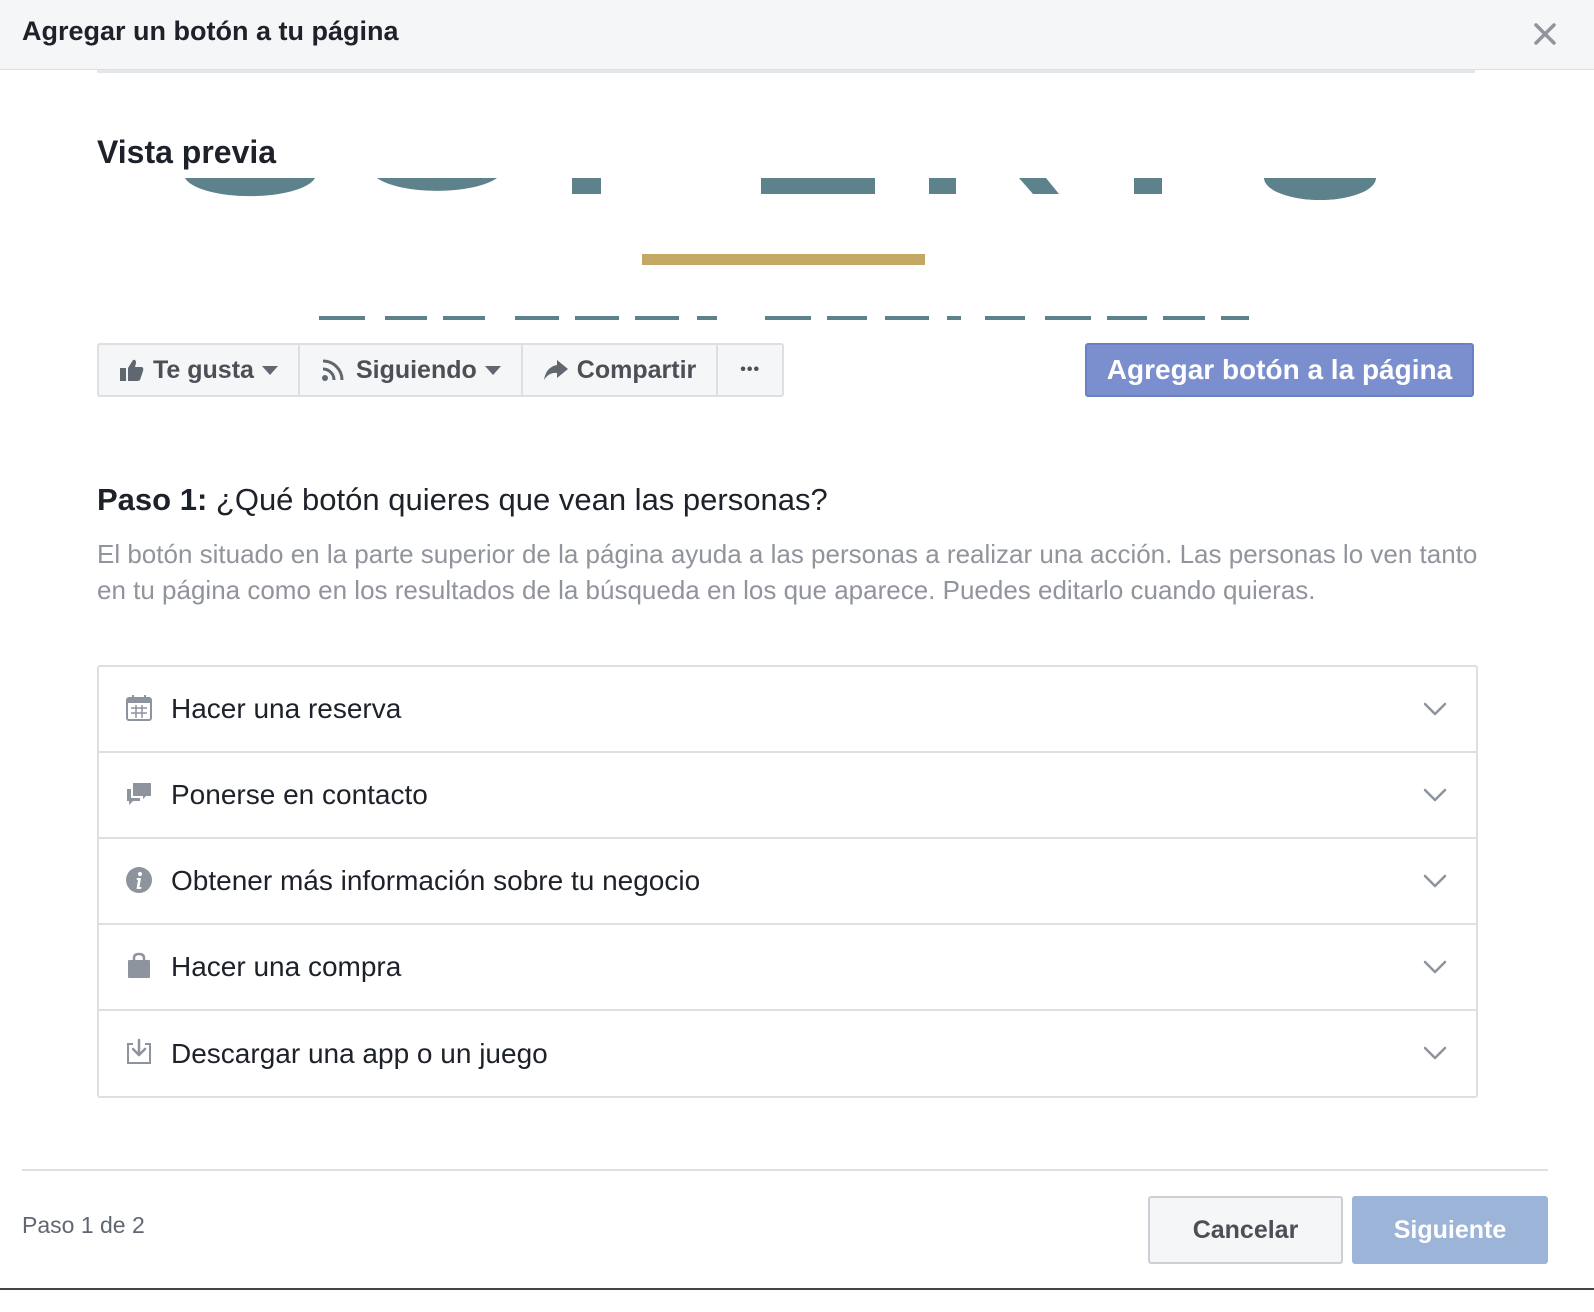  I want to click on thumbs-up-icon, so click(132, 370).